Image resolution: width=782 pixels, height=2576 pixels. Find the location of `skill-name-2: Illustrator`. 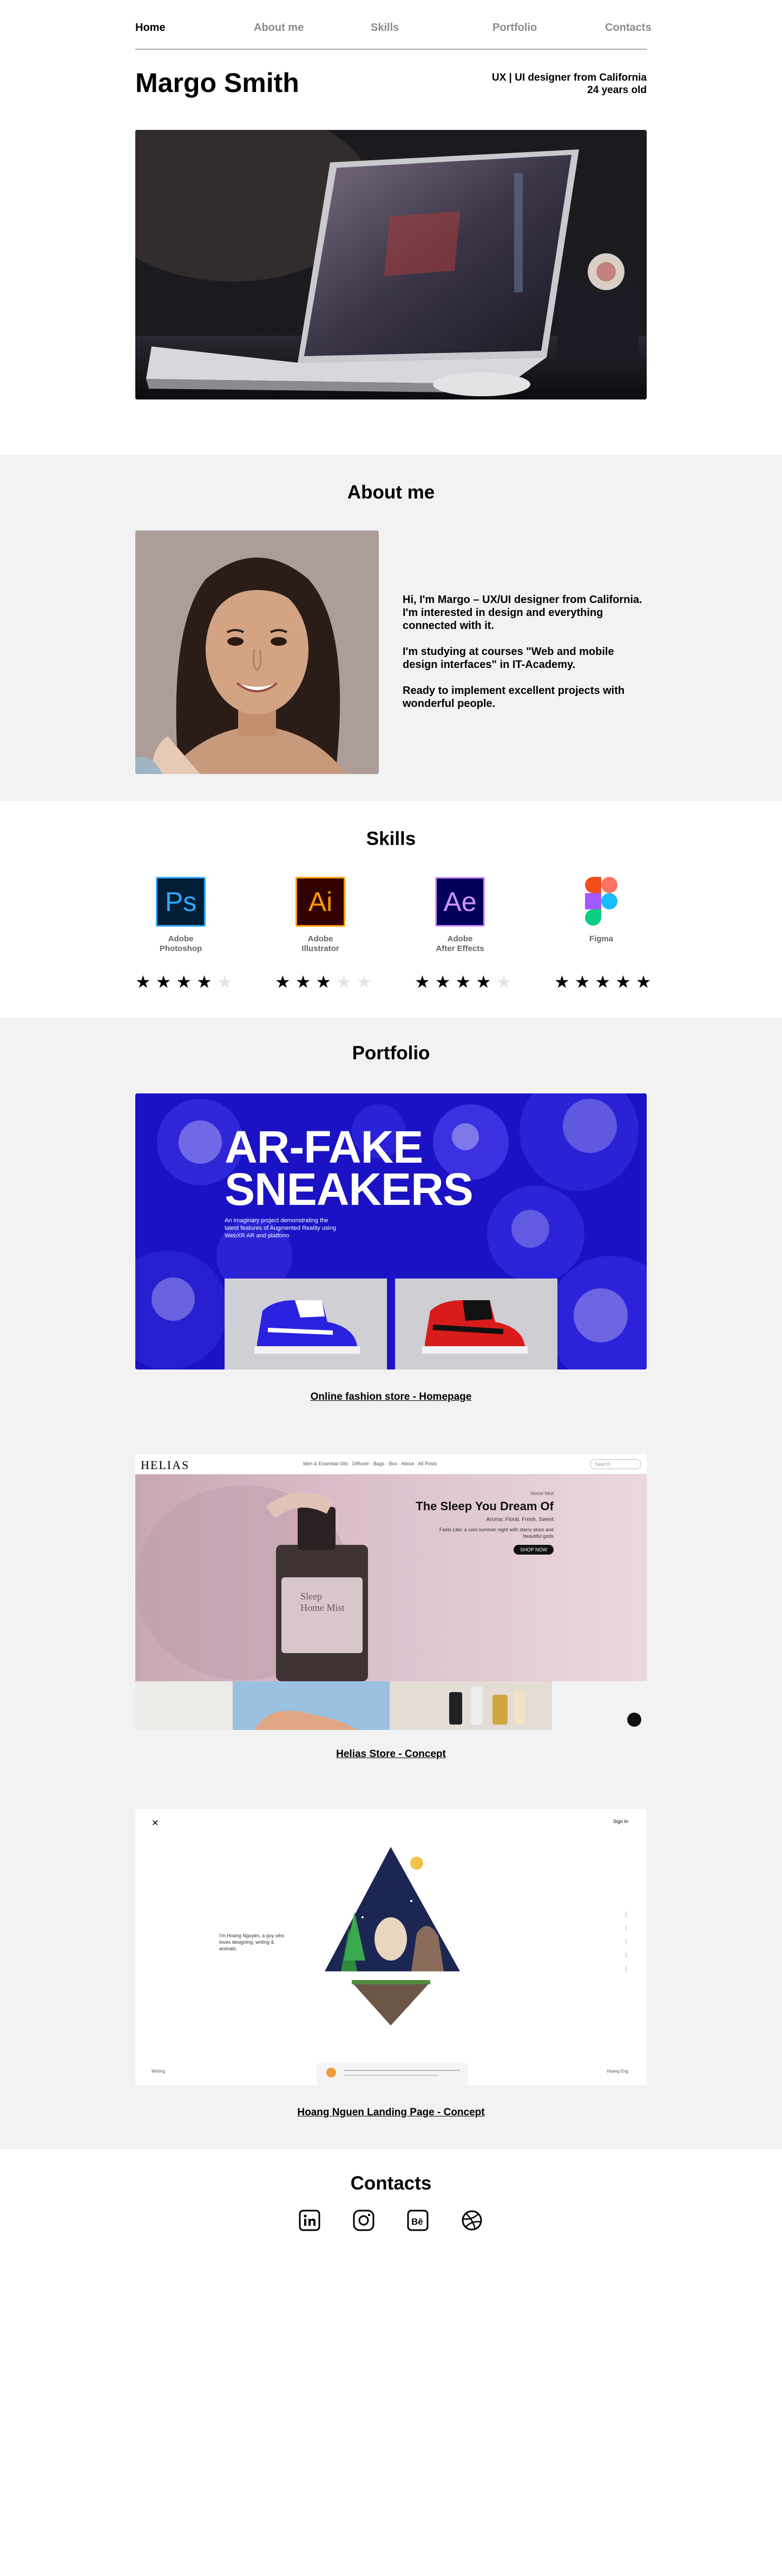

skill-name-2: Illustrator is located at coordinates (320, 948).